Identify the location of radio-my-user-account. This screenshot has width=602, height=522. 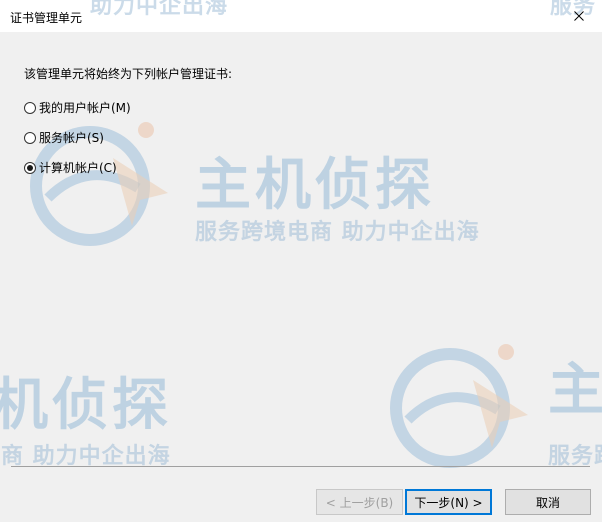
(30, 107).